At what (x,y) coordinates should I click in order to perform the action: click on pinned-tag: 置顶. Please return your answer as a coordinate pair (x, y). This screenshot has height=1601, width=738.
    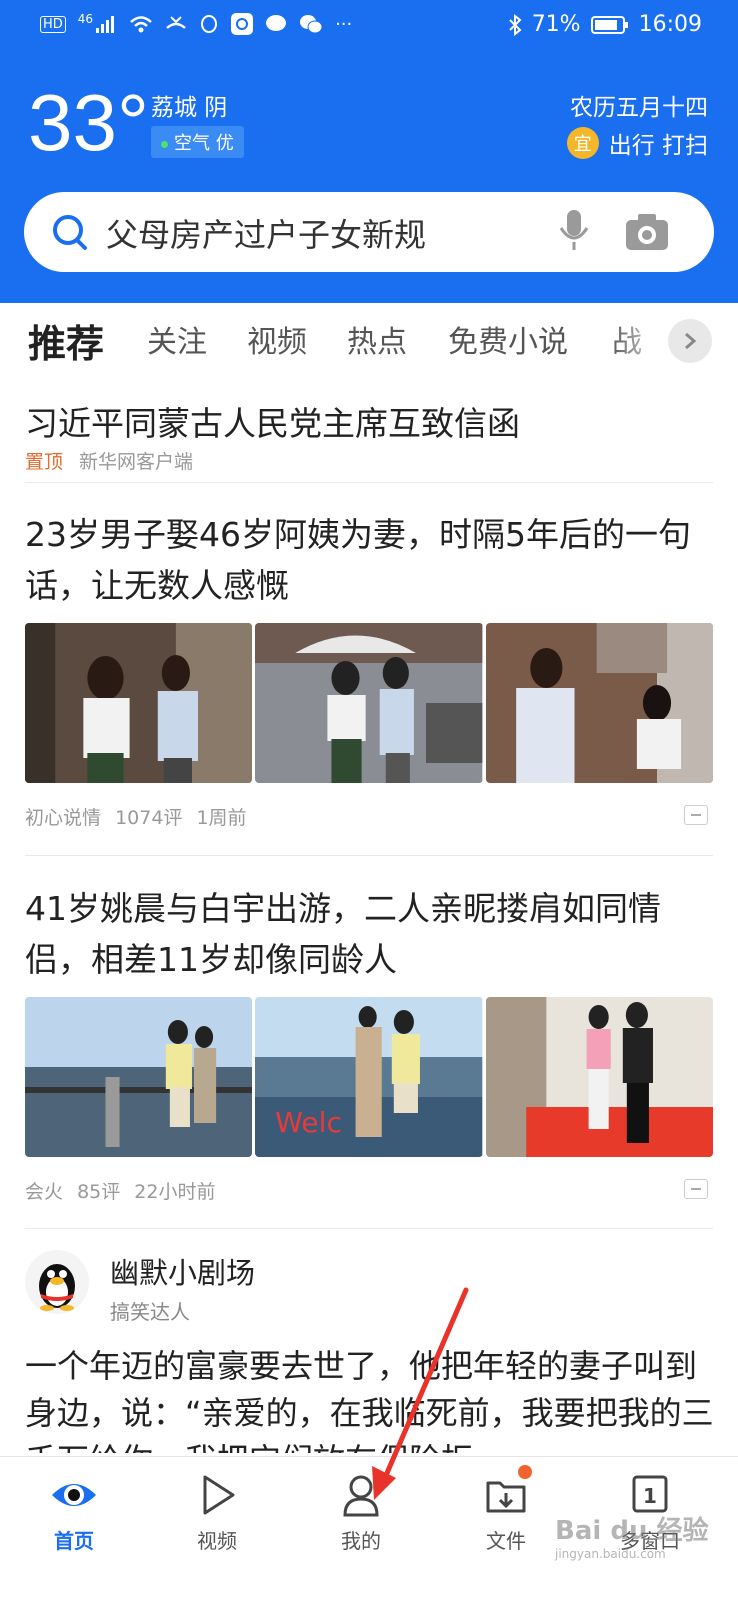
    Looking at the image, I should click on (44, 462).